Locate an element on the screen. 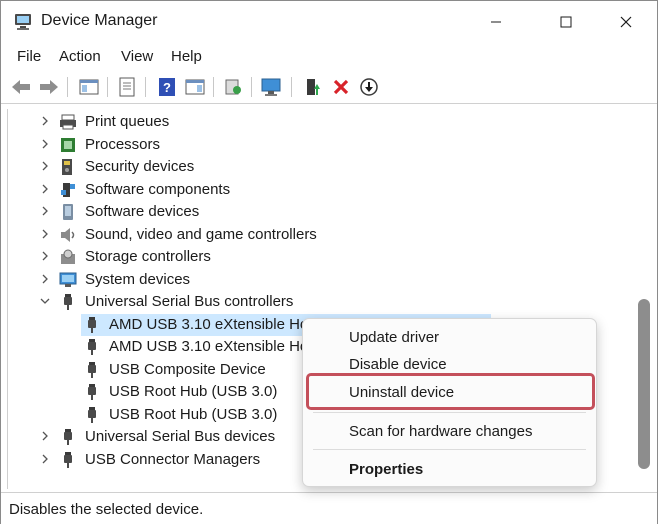 The image size is (658, 524). properties-icon is located at coordinates (127, 87).